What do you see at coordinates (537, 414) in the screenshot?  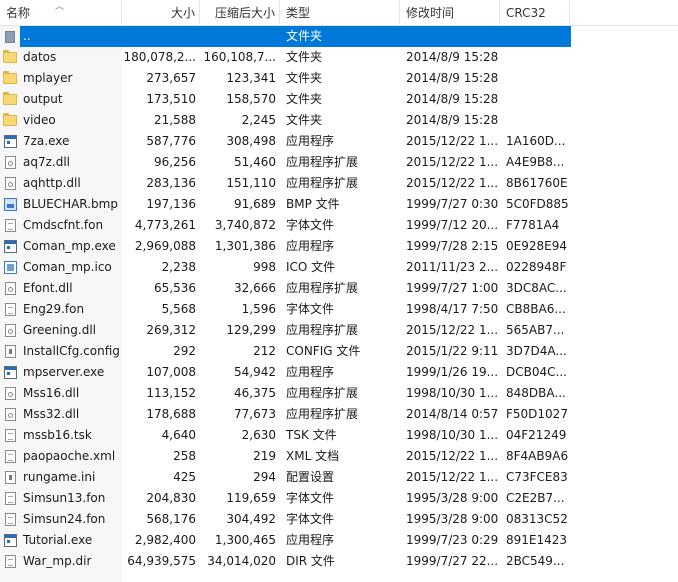 I see `file-crc32: F50D1027` at bounding box center [537, 414].